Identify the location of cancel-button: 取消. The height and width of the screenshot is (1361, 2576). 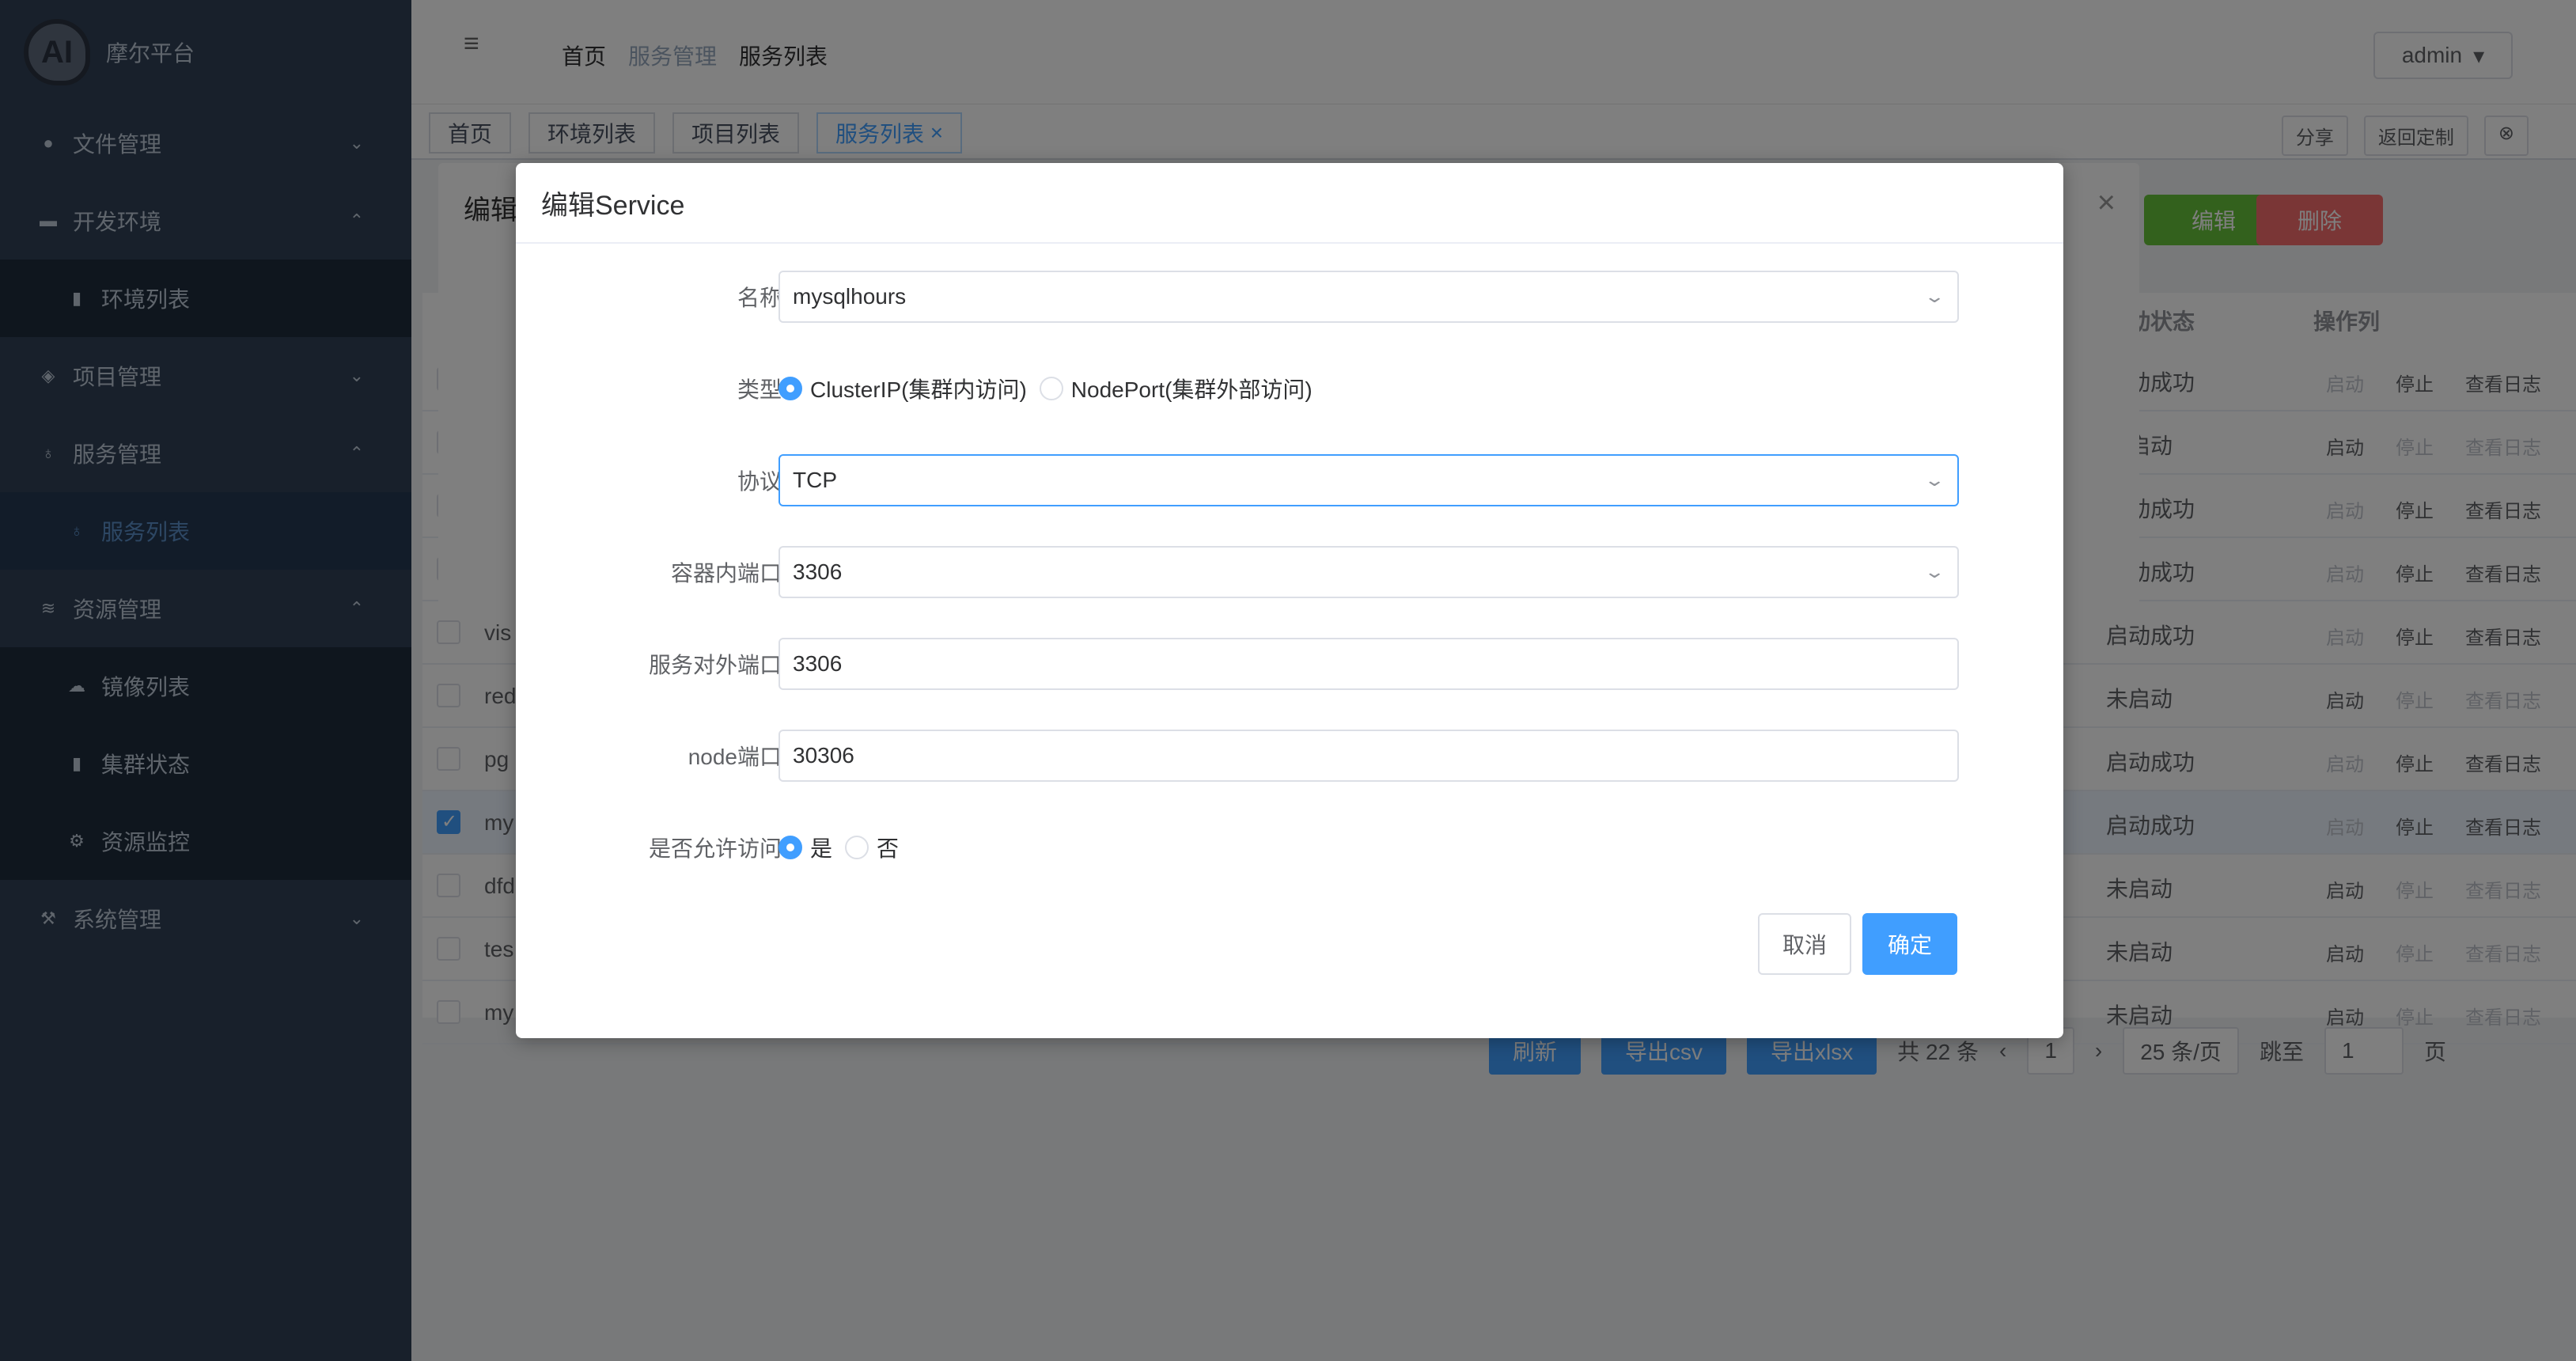
(1804, 944).